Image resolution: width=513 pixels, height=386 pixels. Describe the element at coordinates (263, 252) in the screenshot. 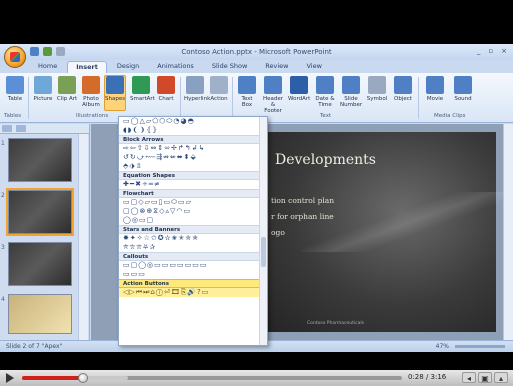

I see `scrollbar-thumb` at that location.